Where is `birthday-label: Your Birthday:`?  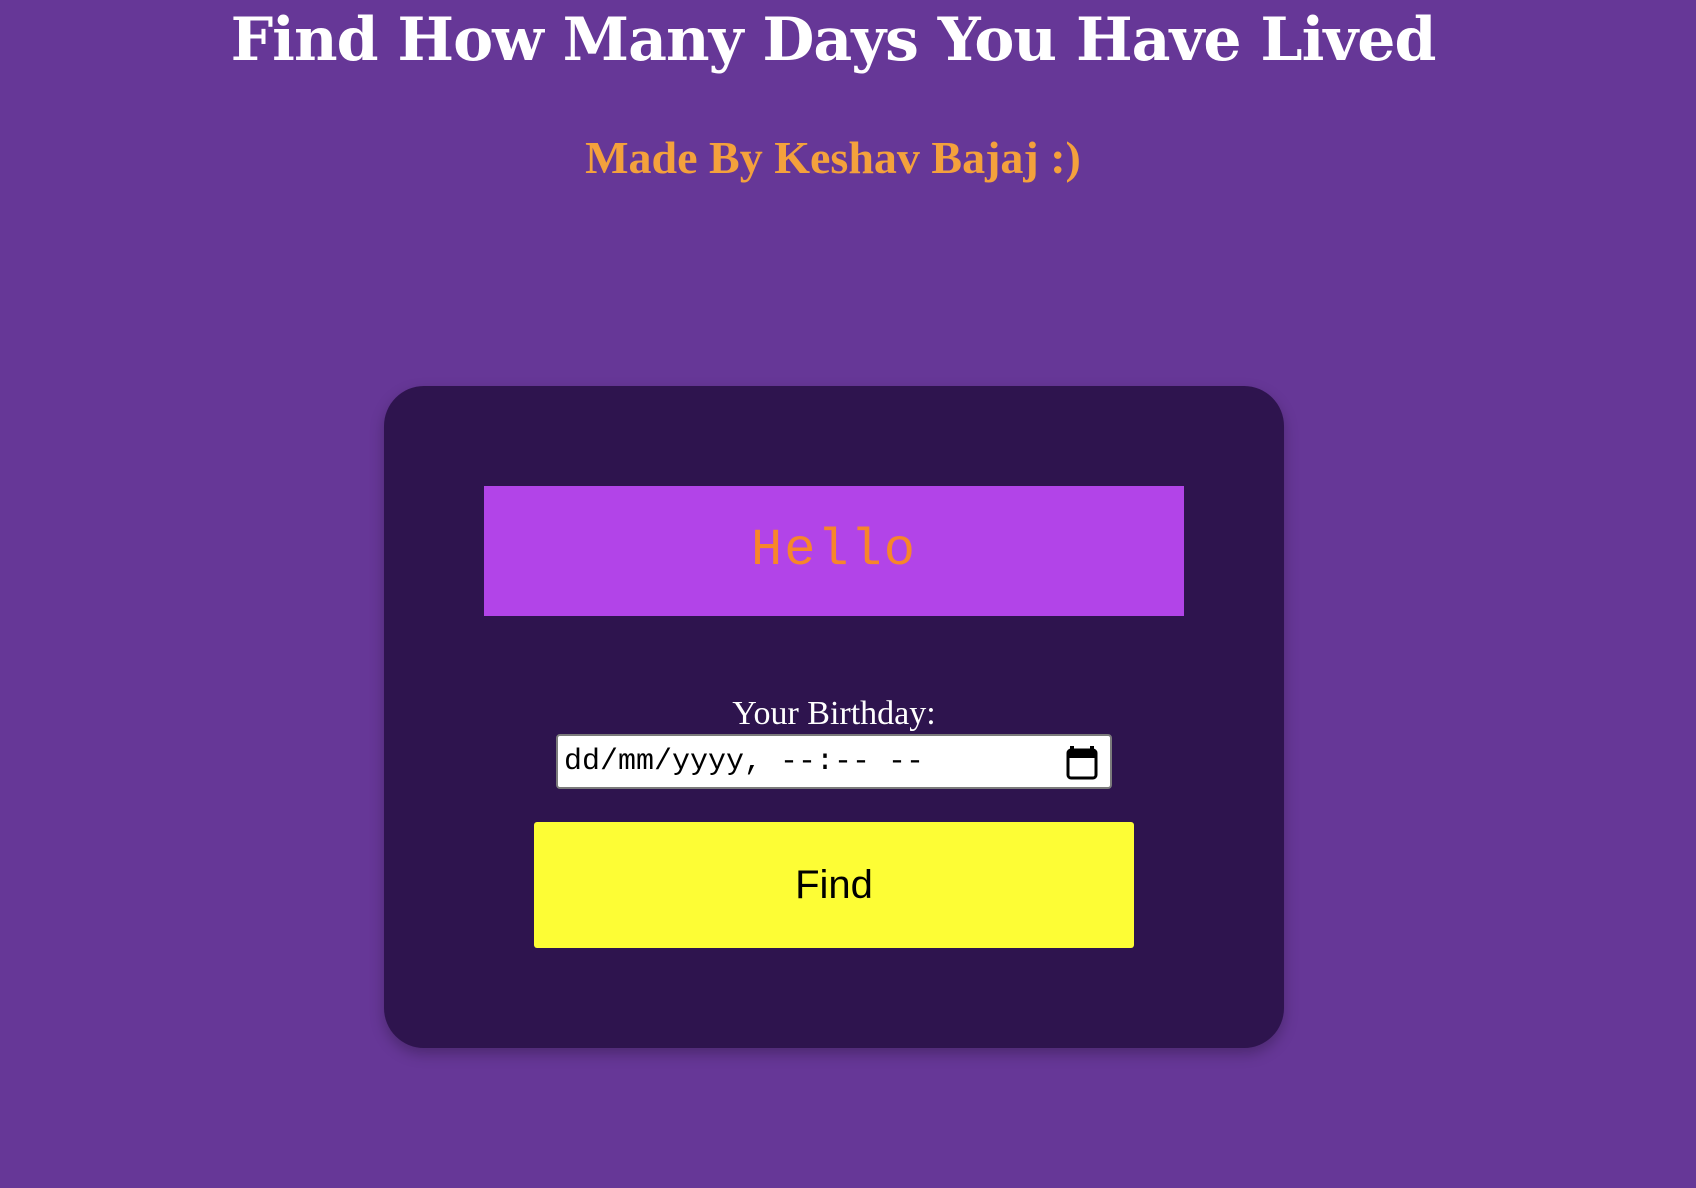
birthday-label: Your Birthday: is located at coordinates (834, 713).